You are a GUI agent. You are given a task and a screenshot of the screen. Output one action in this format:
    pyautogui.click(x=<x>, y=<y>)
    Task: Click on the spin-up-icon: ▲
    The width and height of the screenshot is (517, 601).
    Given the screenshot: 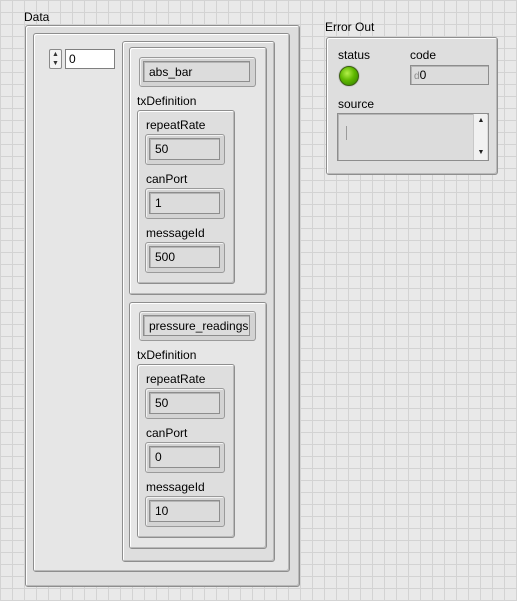 What is the action you would take?
    pyautogui.click(x=55, y=55)
    